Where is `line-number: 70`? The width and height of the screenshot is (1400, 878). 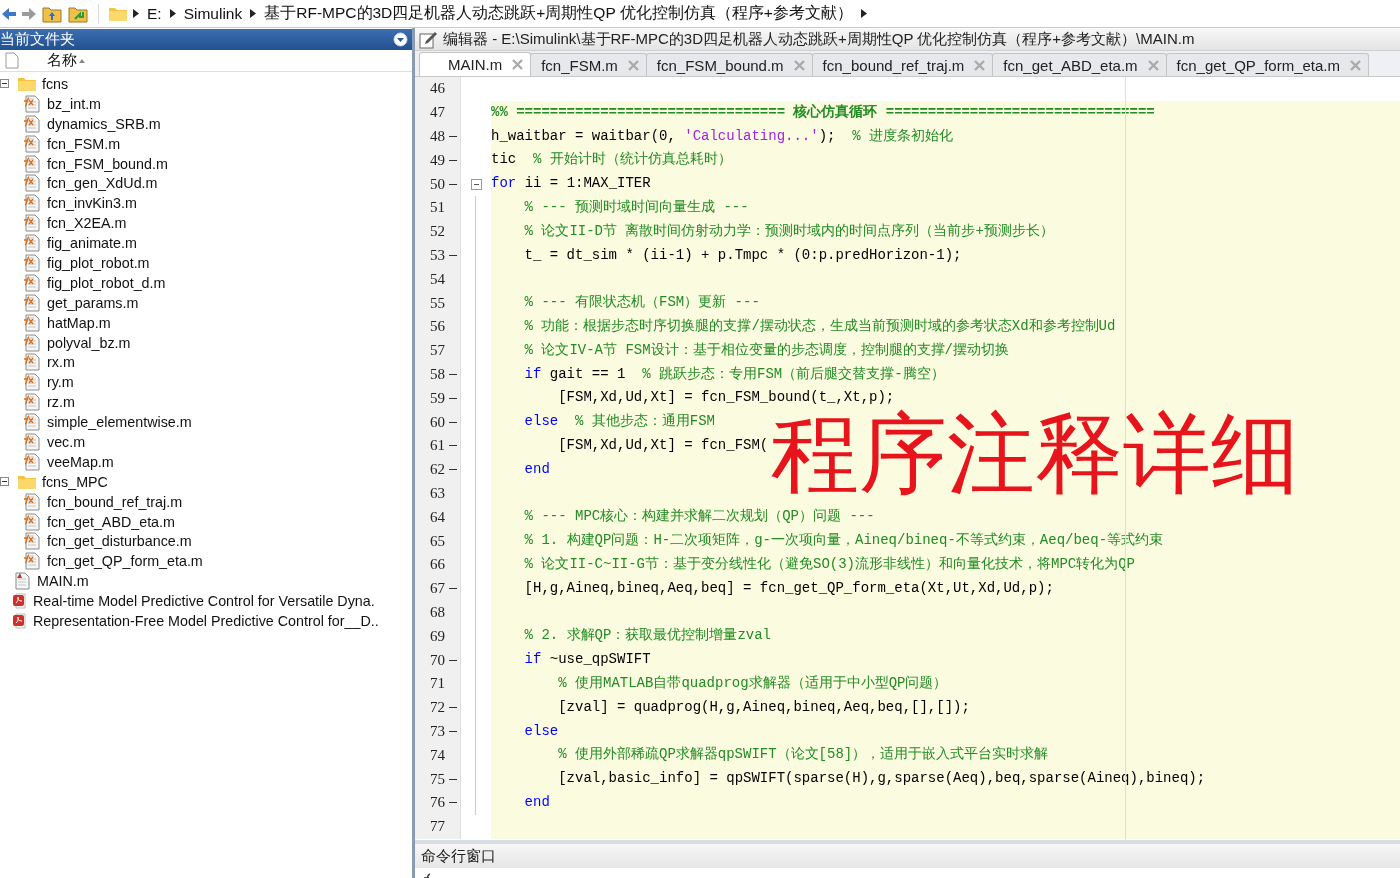 line-number: 70 is located at coordinates (437, 660).